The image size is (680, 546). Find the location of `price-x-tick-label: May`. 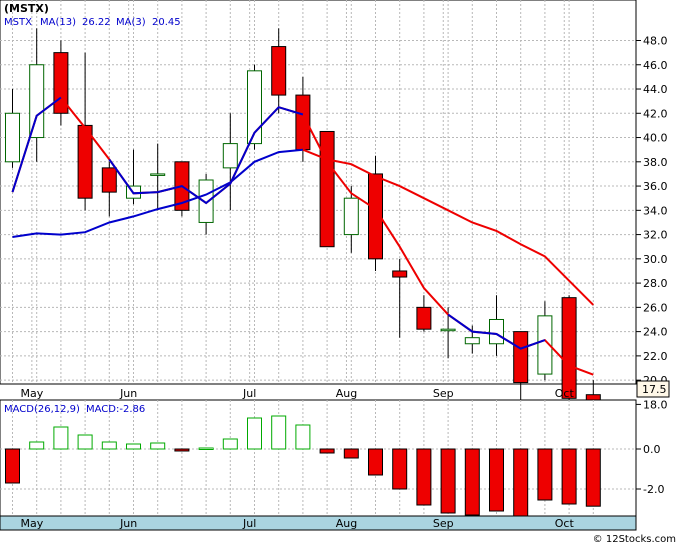

price-x-tick-label: May is located at coordinates (31, 393).